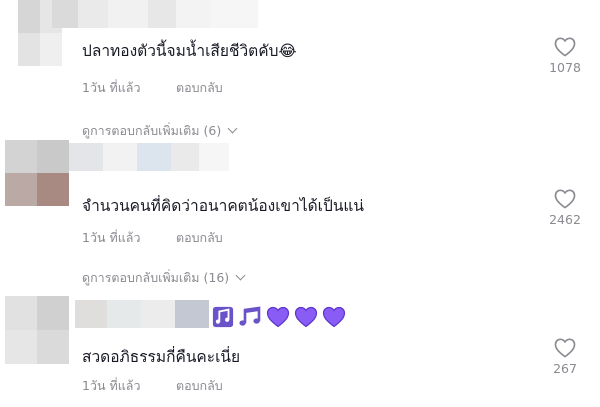 The height and width of the screenshot is (407, 600). I want to click on view-more-replies-label: ดูการตอบกลับเพิ่มเติม (16), so click(156, 277).